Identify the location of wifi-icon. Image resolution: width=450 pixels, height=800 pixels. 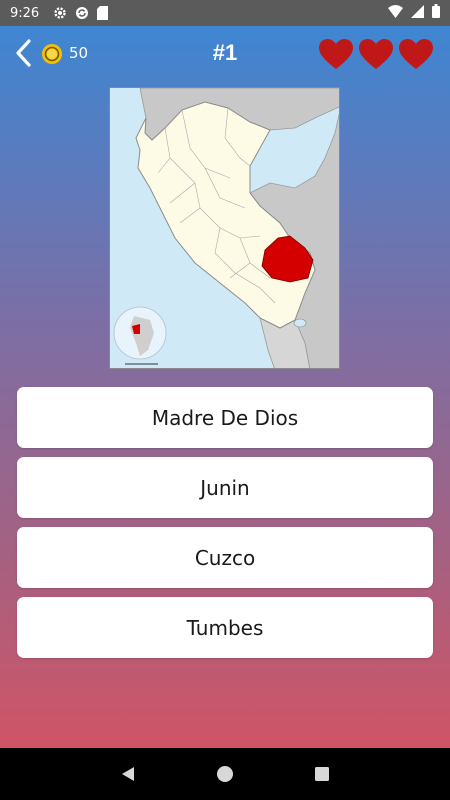
(395, 13).